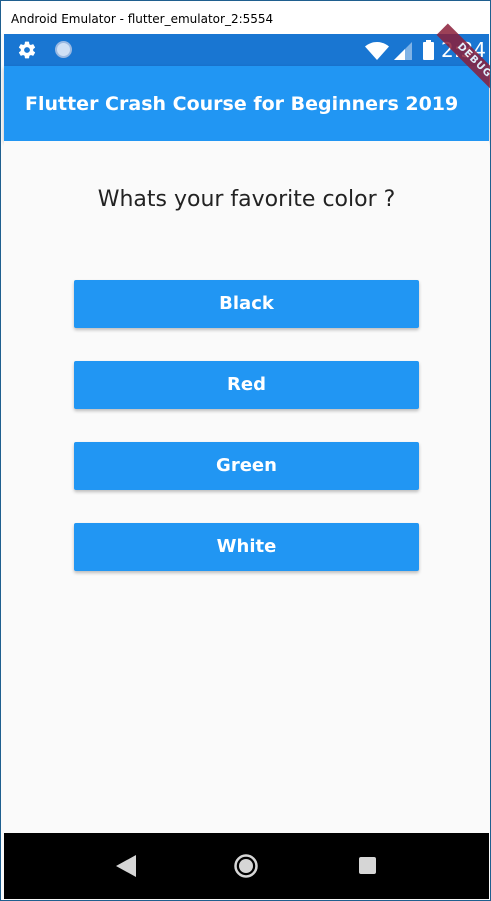 This screenshot has width=491, height=901. I want to click on sync-indicator-icon, so click(63, 49).